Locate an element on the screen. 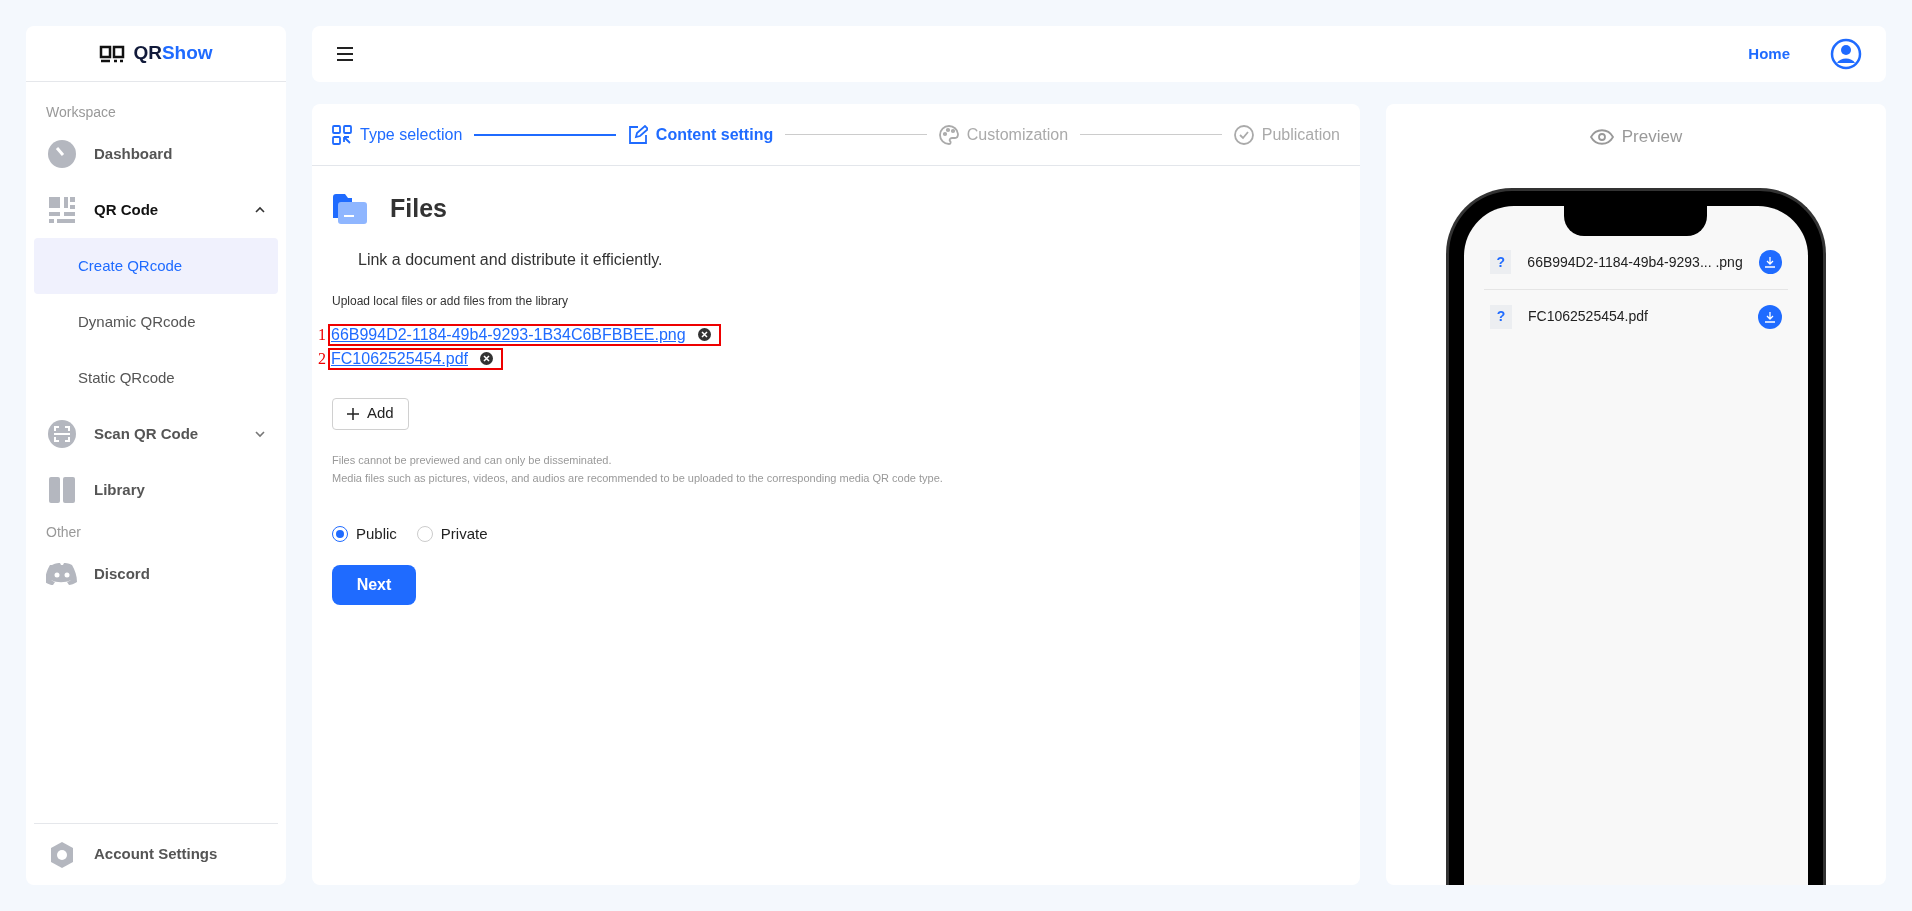  nav-item: Discord is located at coordinates (156, 574).